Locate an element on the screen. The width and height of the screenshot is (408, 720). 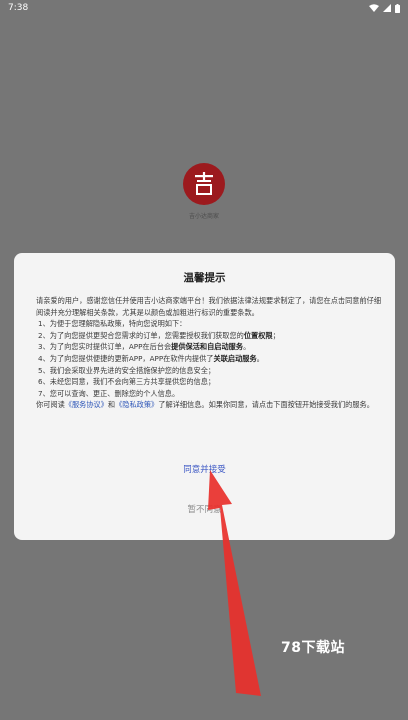
policy-item-6: 6、未经您同意，我们不会向第三方共享提供您的信息； is located at coordinates (205, 382).